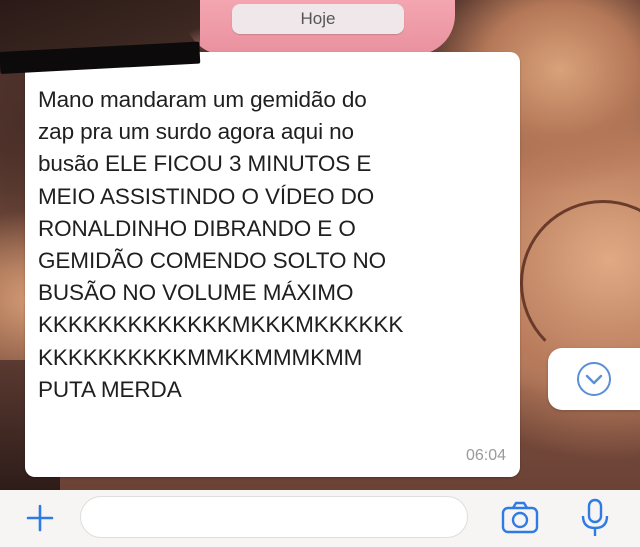  Describe the element at coordinates (40, 518) in the screenshot. I see `plus-icon` at that location.